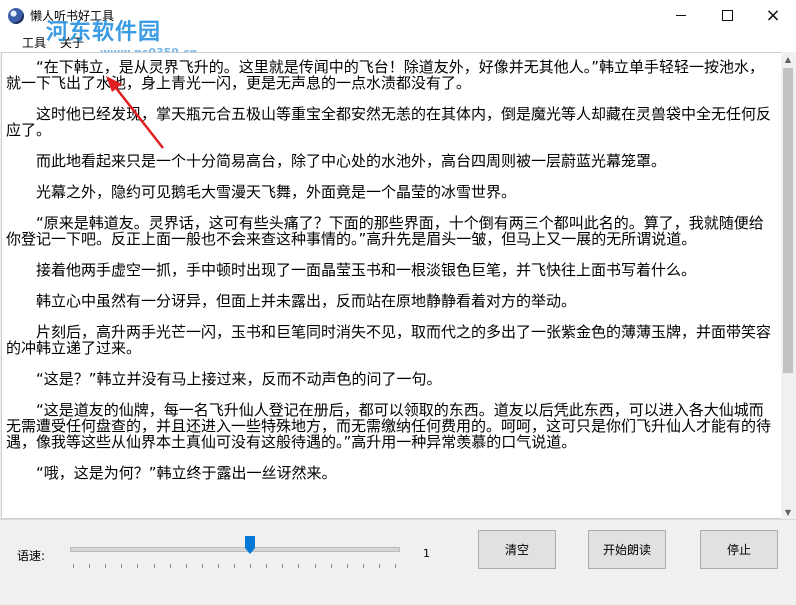 The height and width of the screenshot is (605, 796). What do you see at coordinates (517, 549) in the screenshot?
I see `clear-button: 清空` at bounding box center [517, 549].